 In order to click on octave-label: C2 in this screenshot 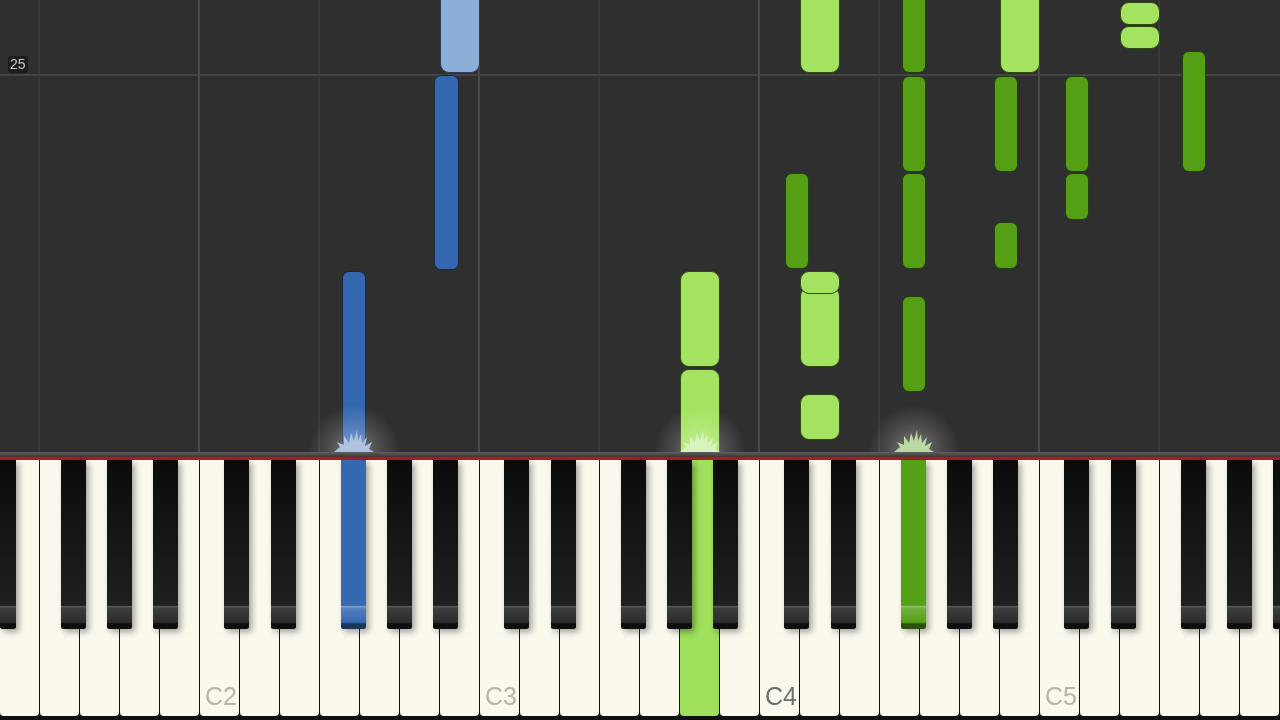, I will do `click(221, 696)`.